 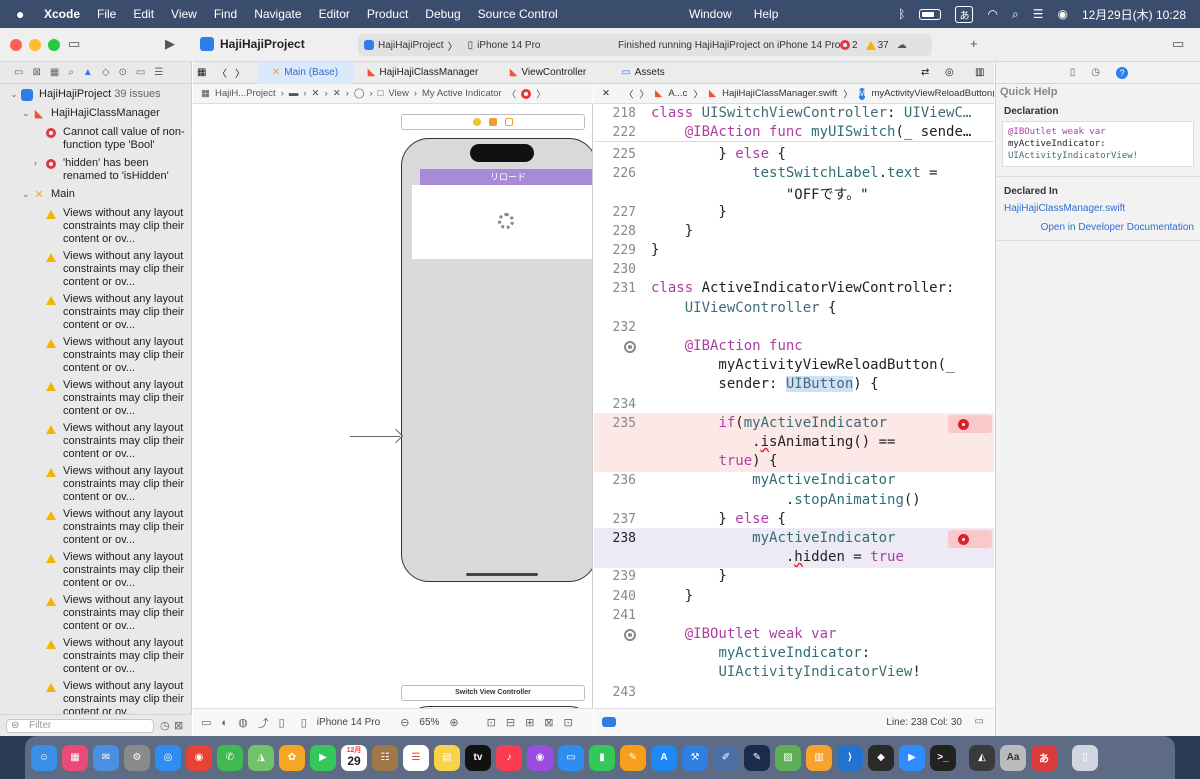 What do you see at coordinates (1178, 44) in the screenshot?
I see `toggle-inspector-icon: ▭` at bounding box center [1178, 44].